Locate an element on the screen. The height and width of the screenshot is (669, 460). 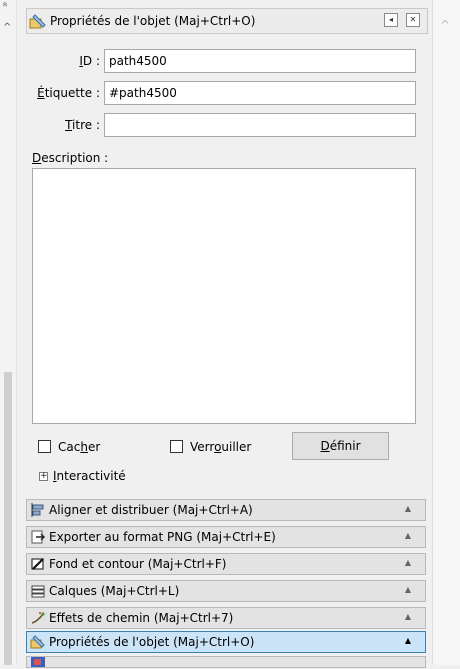
dock-tab-object-properties: Propriétés de l'objet (Maj+Ctrl+O) ▲ is located at coordinates (226, 642).